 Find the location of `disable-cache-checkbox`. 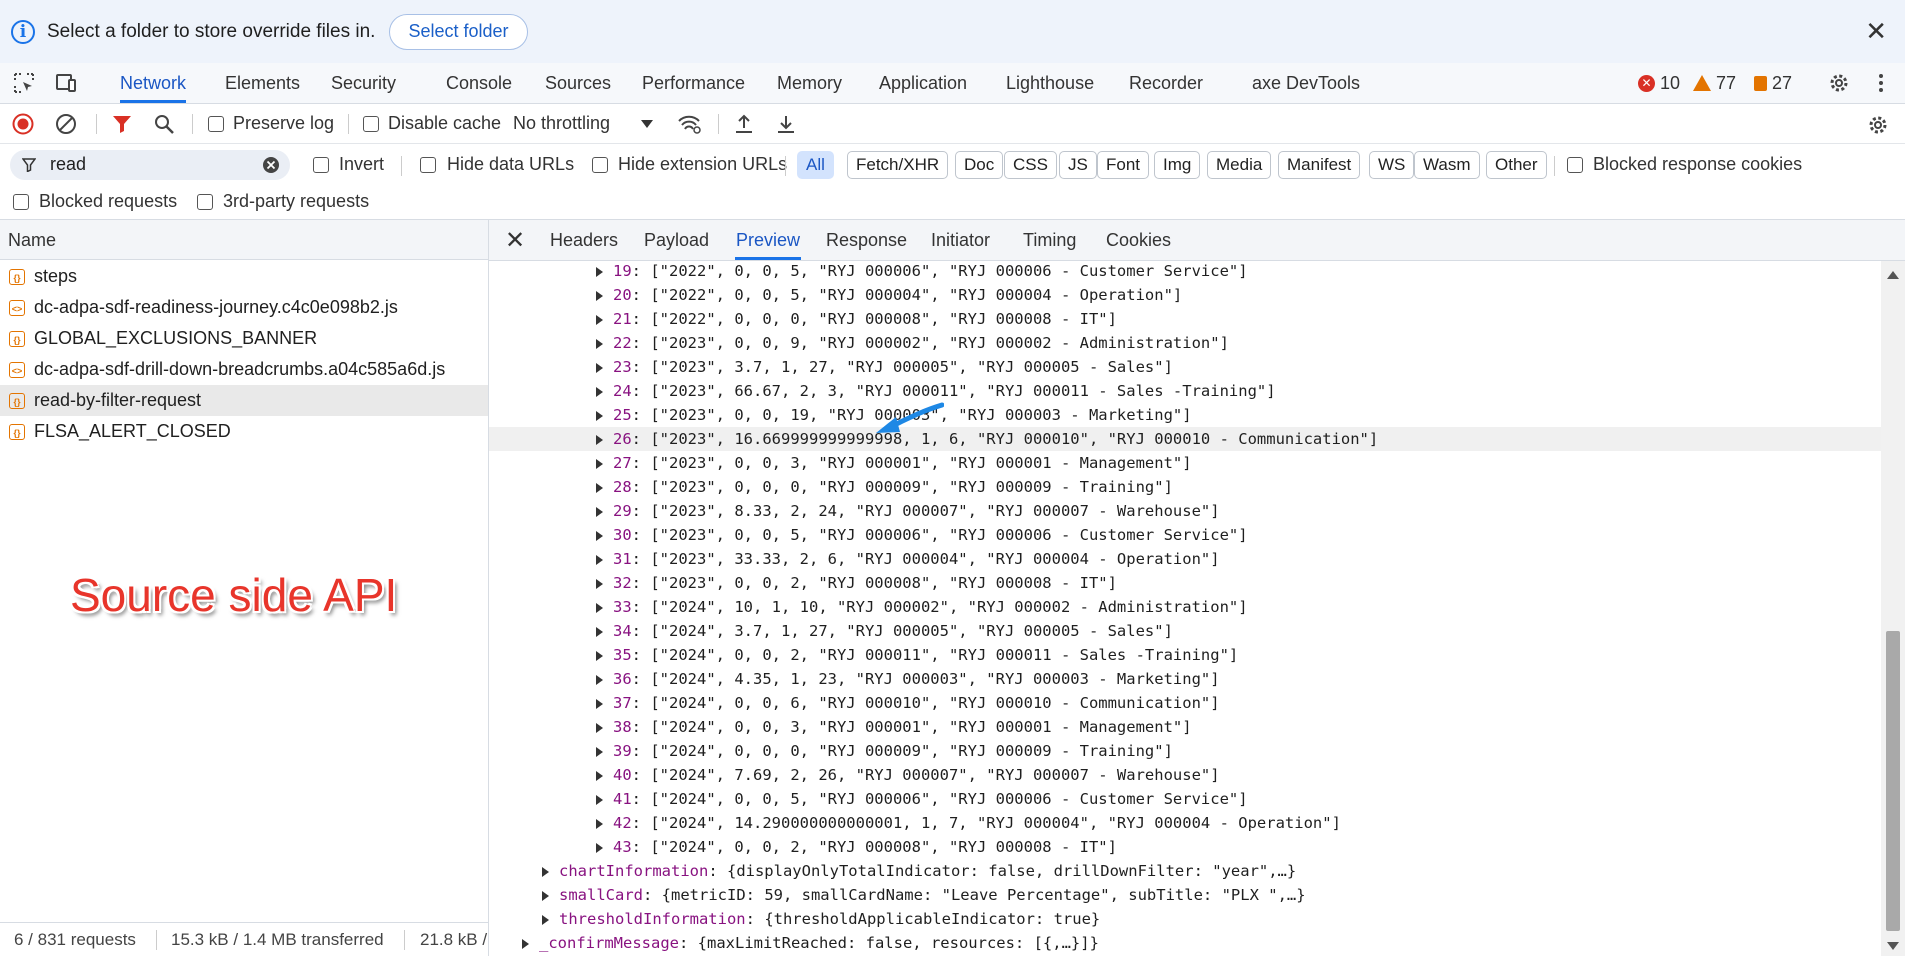

disable-cache-checkbox is located at coordinates (371, 124).